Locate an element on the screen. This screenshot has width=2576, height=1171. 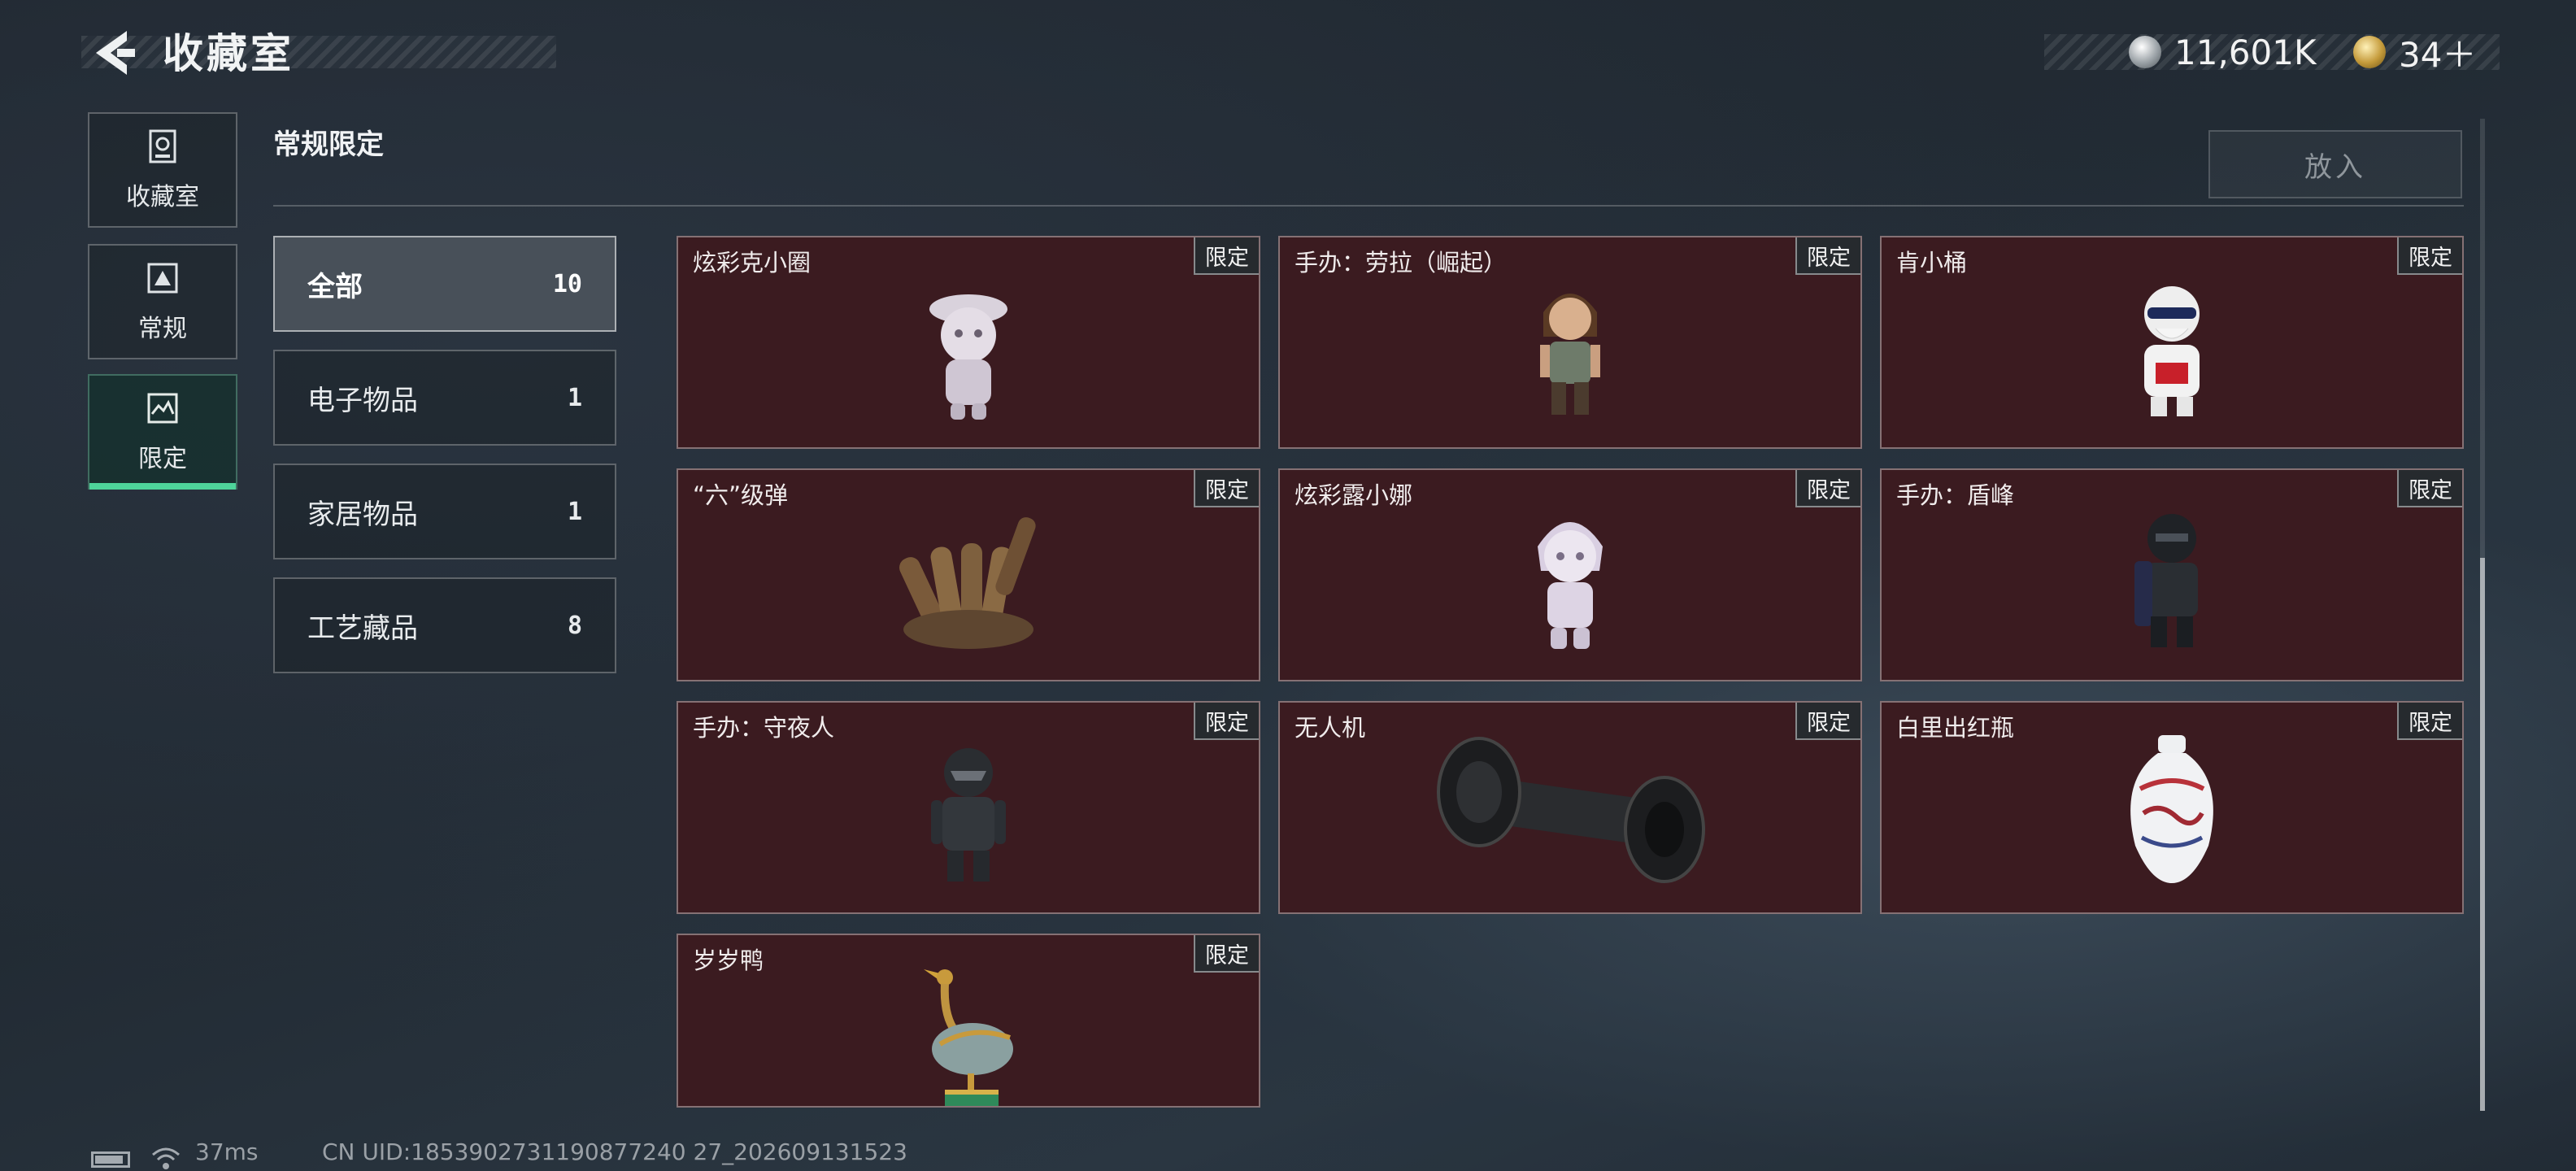
category-count: 8 is located at coordinates (574, 625).